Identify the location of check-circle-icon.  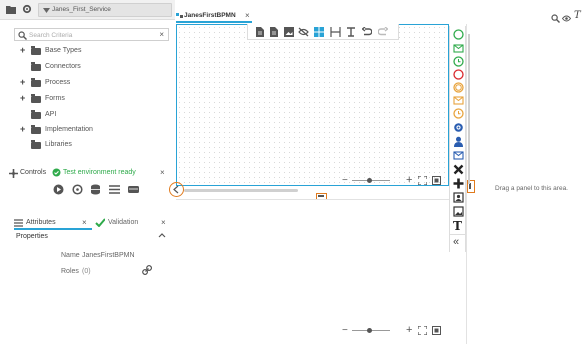
(56, 172).